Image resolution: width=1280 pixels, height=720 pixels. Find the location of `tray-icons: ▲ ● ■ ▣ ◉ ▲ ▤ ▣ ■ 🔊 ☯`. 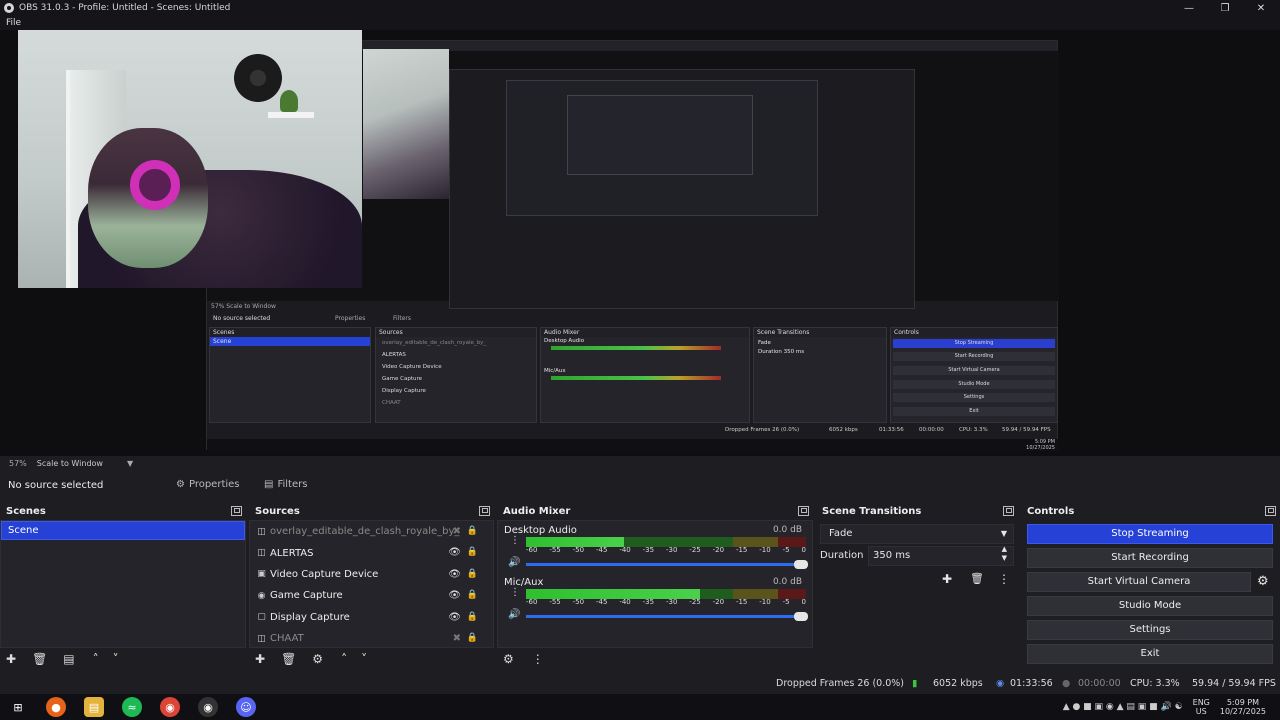

tray-icons: ▲ ● ■ ▣ ◉ ▲ ▤ ▣ ■ 🔊 ☯ is located at coordinates (1123, 707).